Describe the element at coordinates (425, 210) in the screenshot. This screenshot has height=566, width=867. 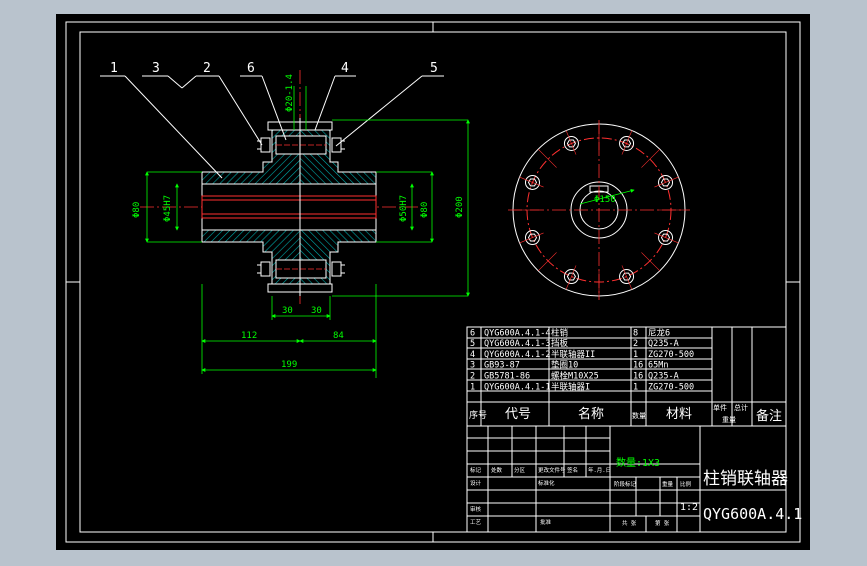
I see `dim-right-outer: Φ80` at that location.